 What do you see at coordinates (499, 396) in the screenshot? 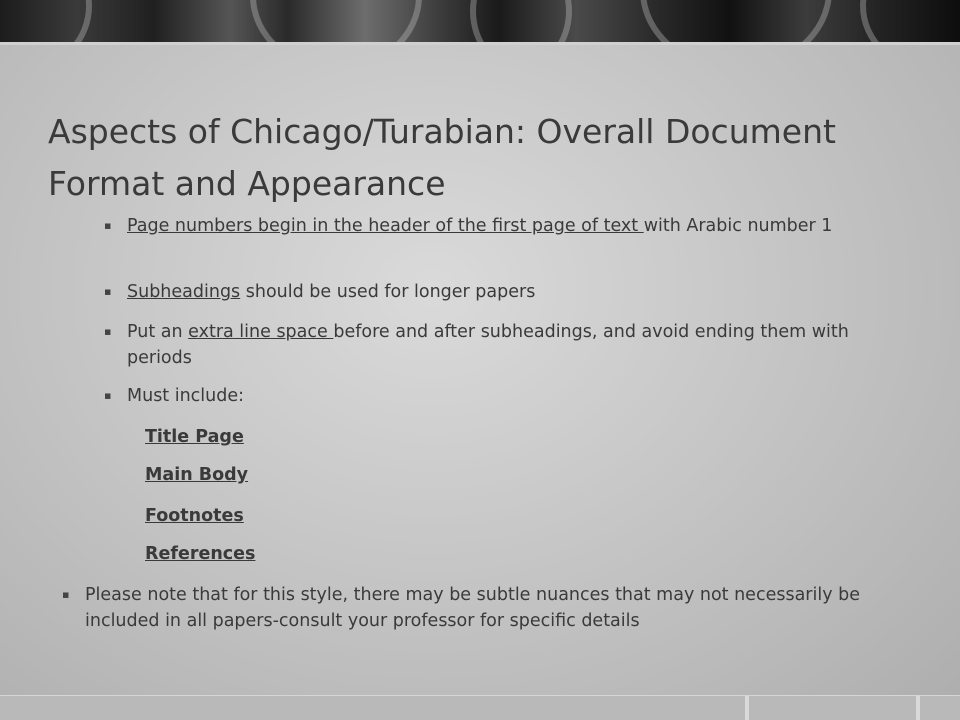
I see `bullet-must-include: ▪ Must include:` at bounding box center [499, 396].